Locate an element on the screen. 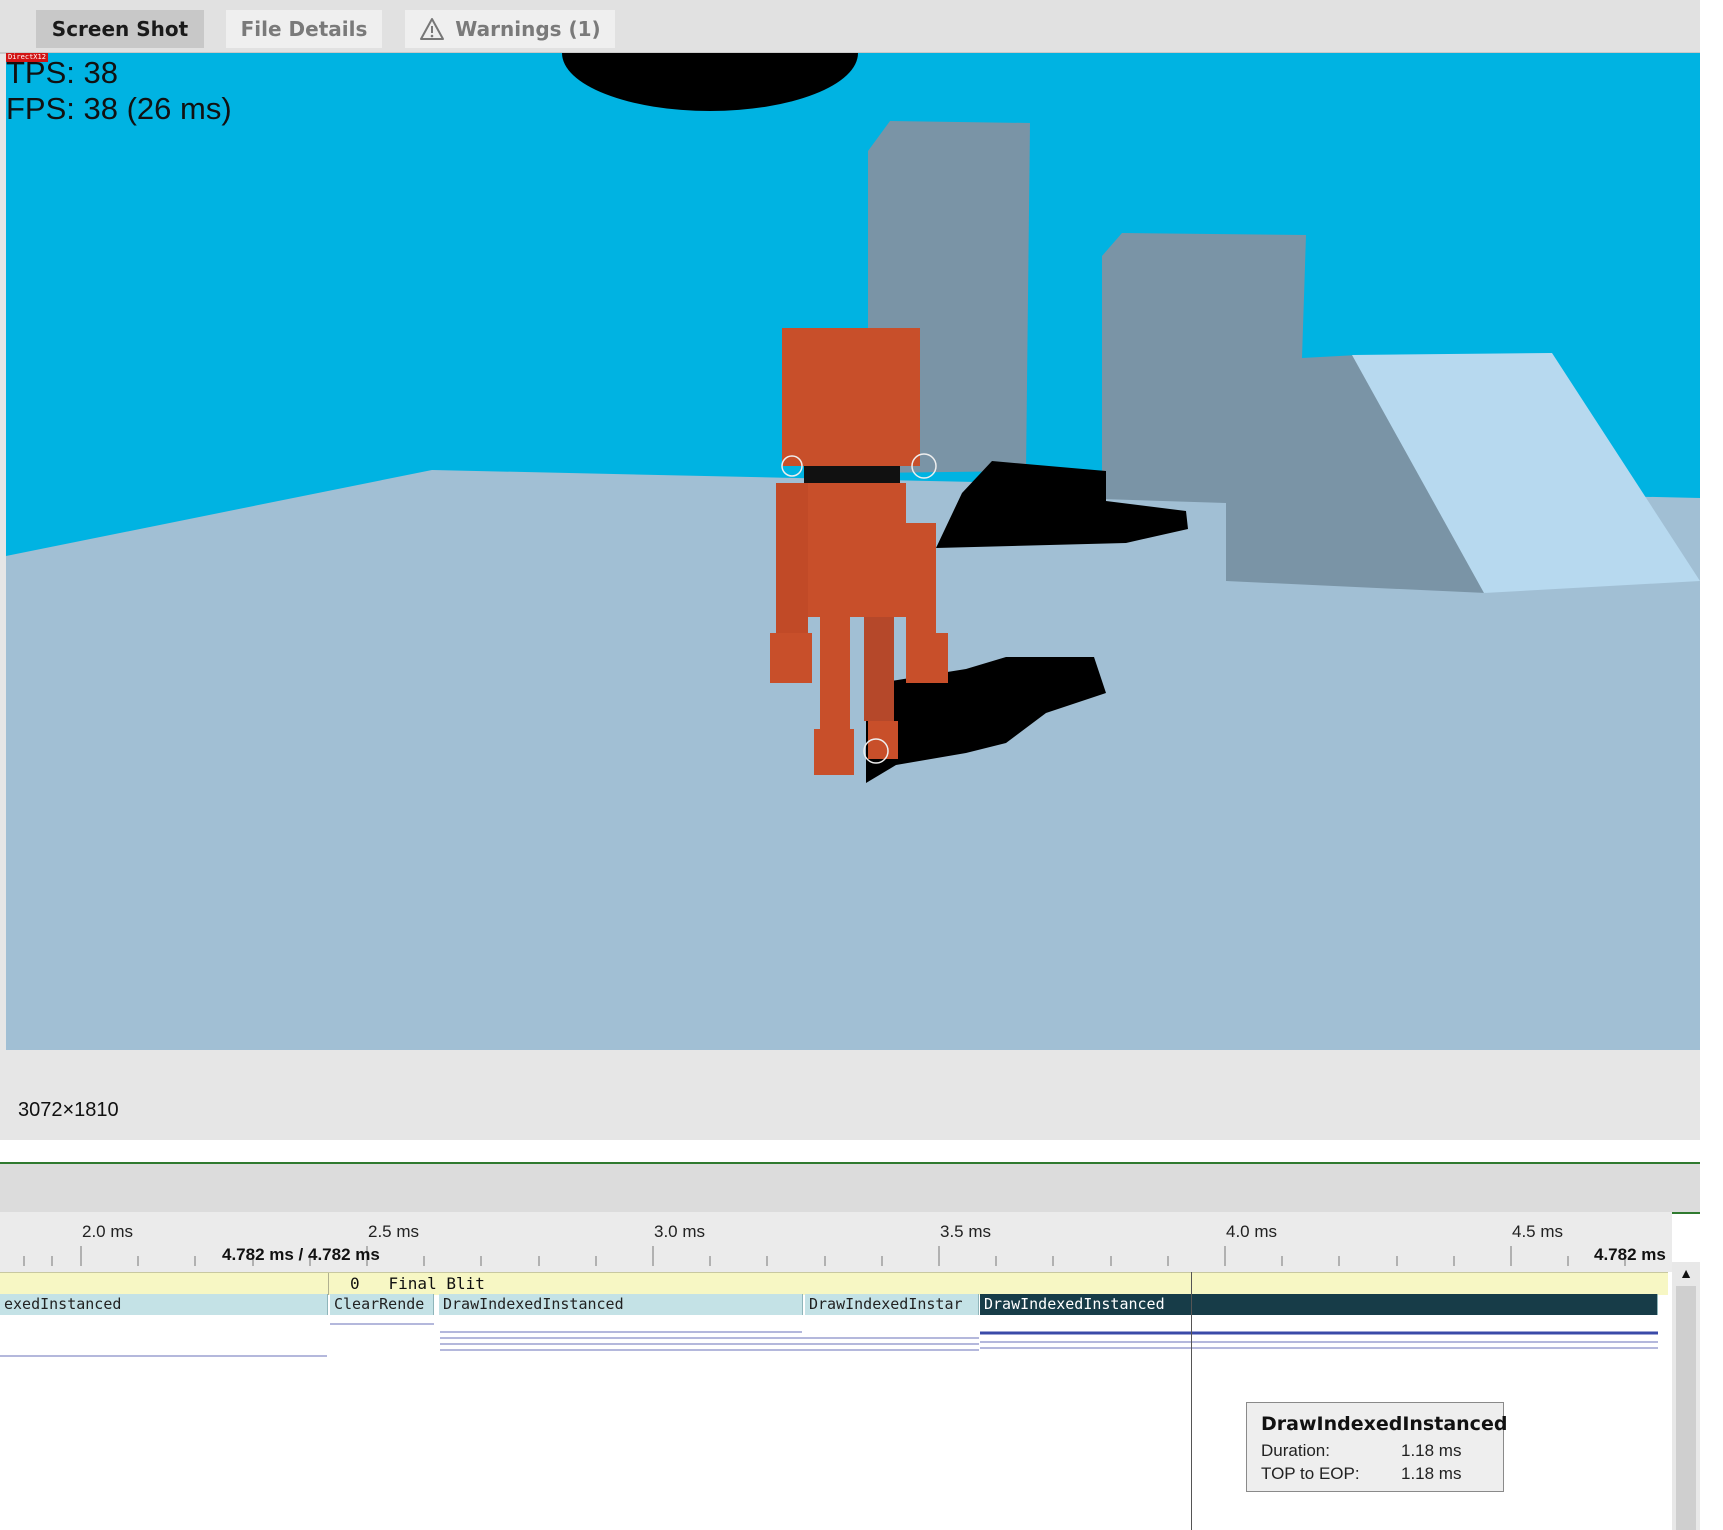  tab-label: Warnings (1) is located at coordinates (528, 29).